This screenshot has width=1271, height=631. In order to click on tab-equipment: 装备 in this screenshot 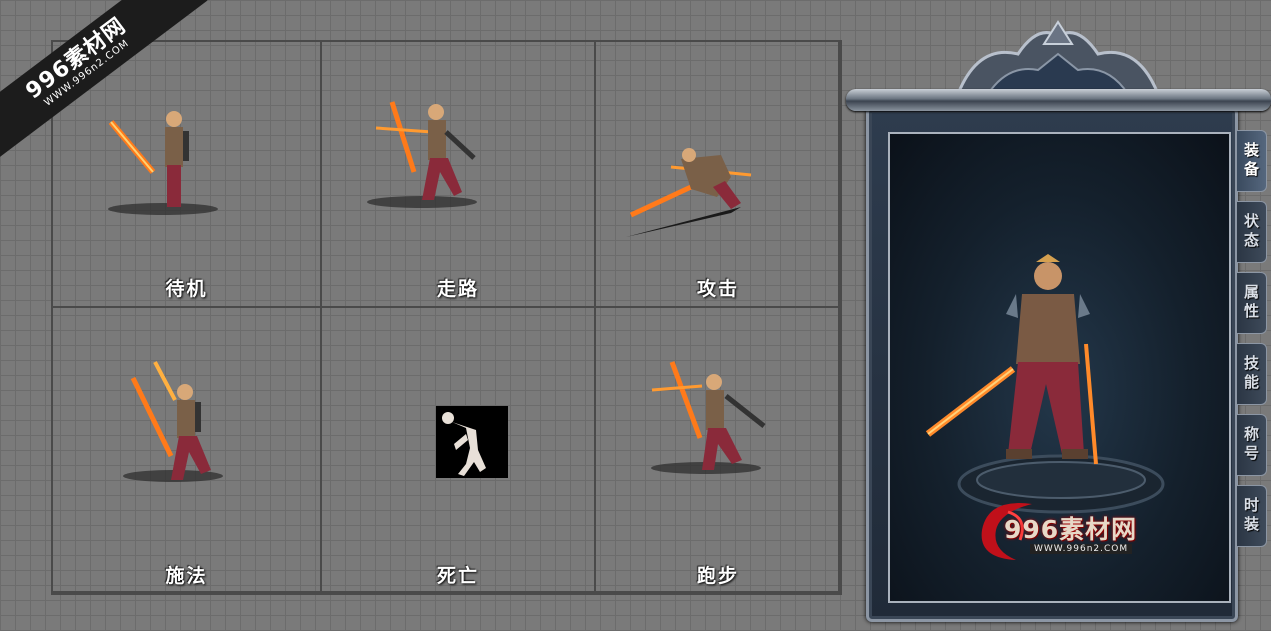, I will do `click(1252, 161)`.